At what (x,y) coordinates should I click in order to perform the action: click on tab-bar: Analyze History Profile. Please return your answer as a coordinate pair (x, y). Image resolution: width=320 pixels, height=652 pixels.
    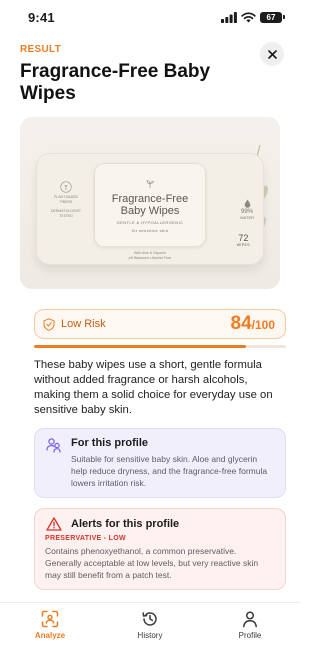
    Looking at the image, I should click on (150, 627).